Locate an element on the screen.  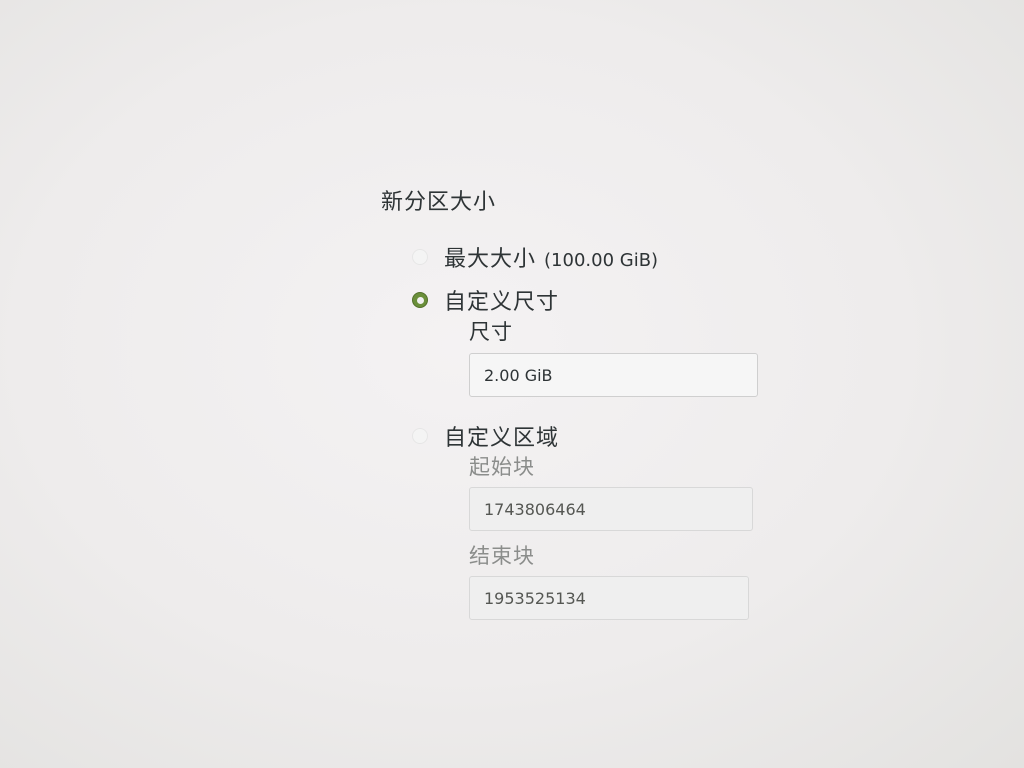
max-size-label: 最大大小 (100.00 GiB) is located at coordinates (551, 257).